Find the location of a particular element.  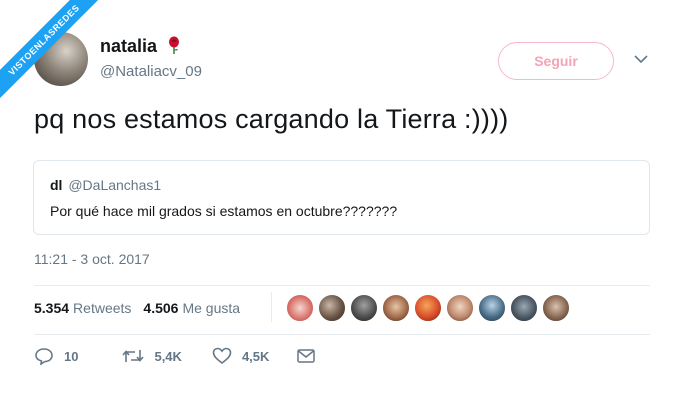

watermark-text: VISTOENLASREDES is located at coordinates (55, 55).